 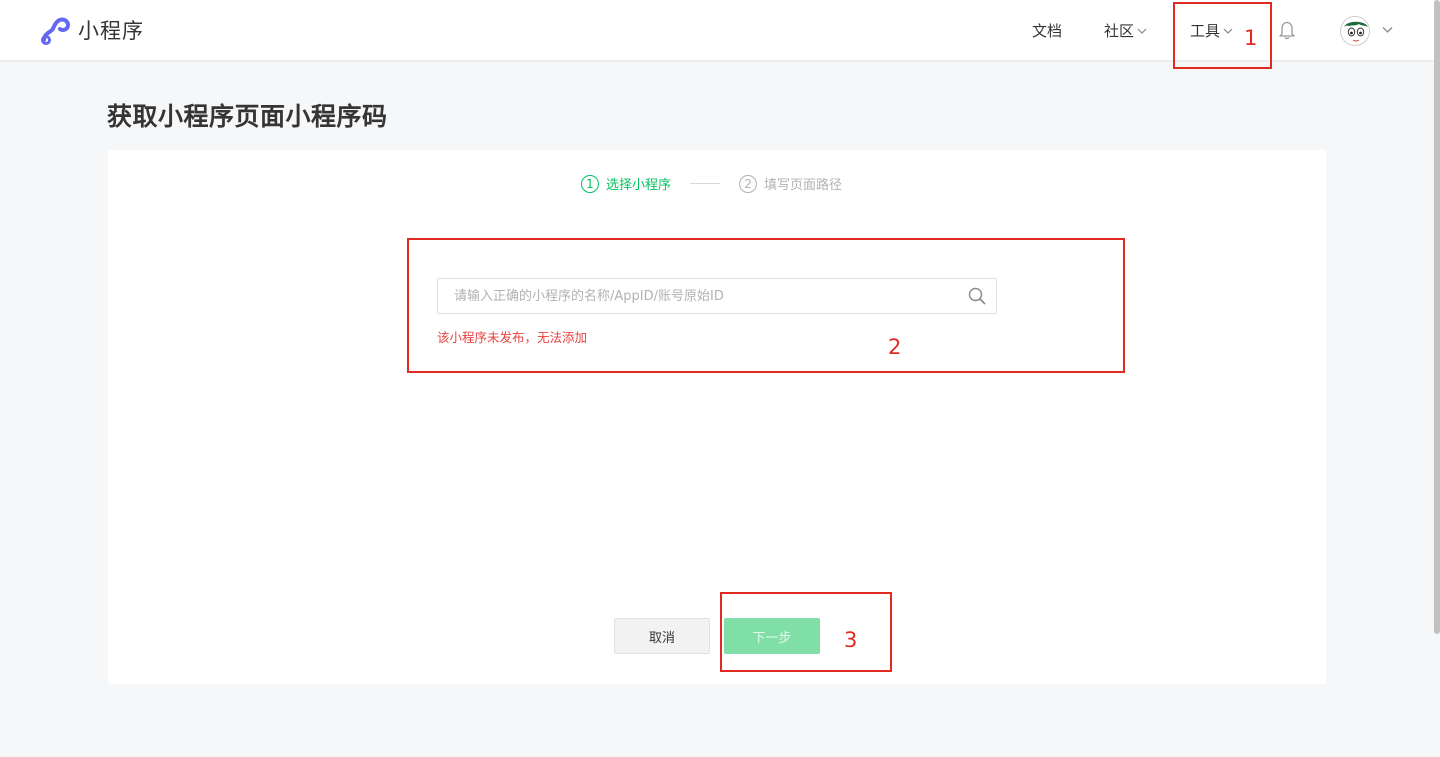 What do you see at coordinates (590, 183) in the screenshot?
I see `step-1-number: 1` at bounding box center [590, 183].